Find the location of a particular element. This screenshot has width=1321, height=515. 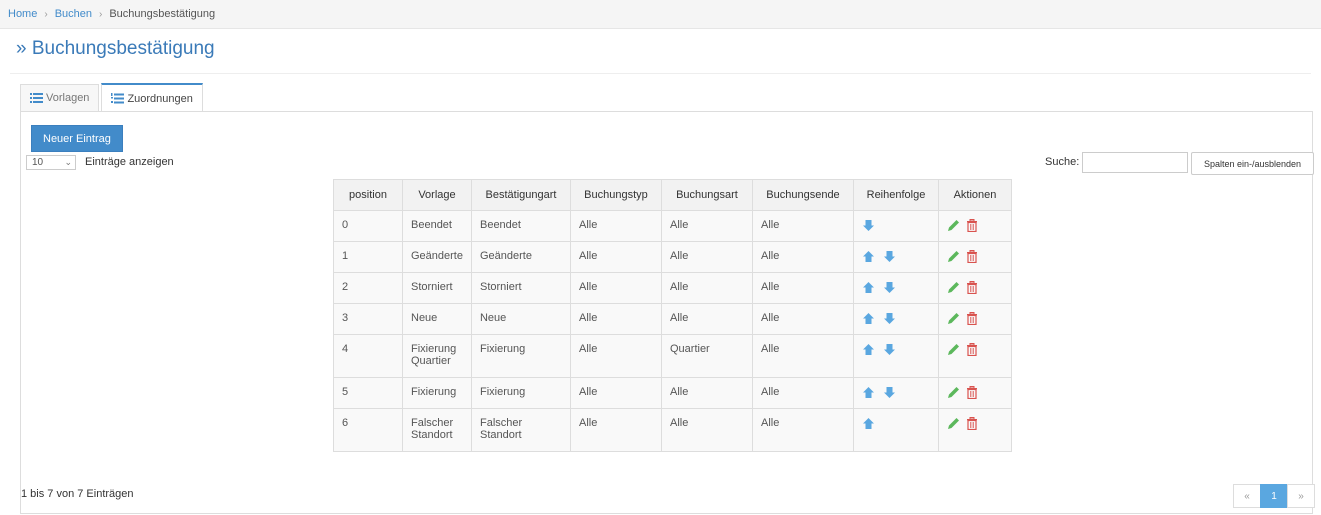

cell-vorlage: Neue is located at coordinates (437, 319).